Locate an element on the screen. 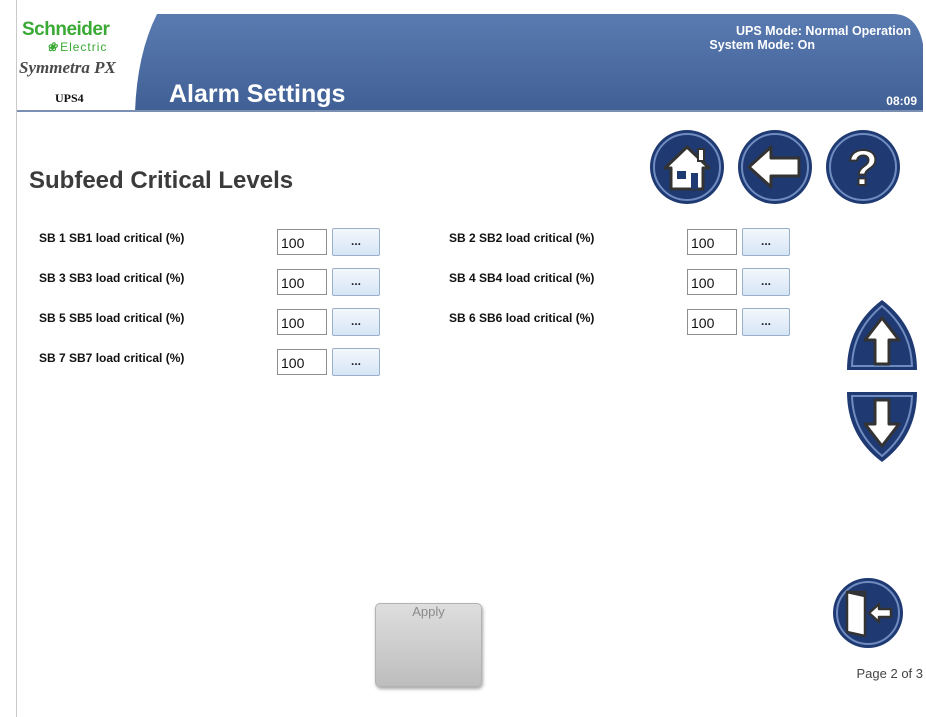  help-icon: ? is located at coordinates (863, 168).